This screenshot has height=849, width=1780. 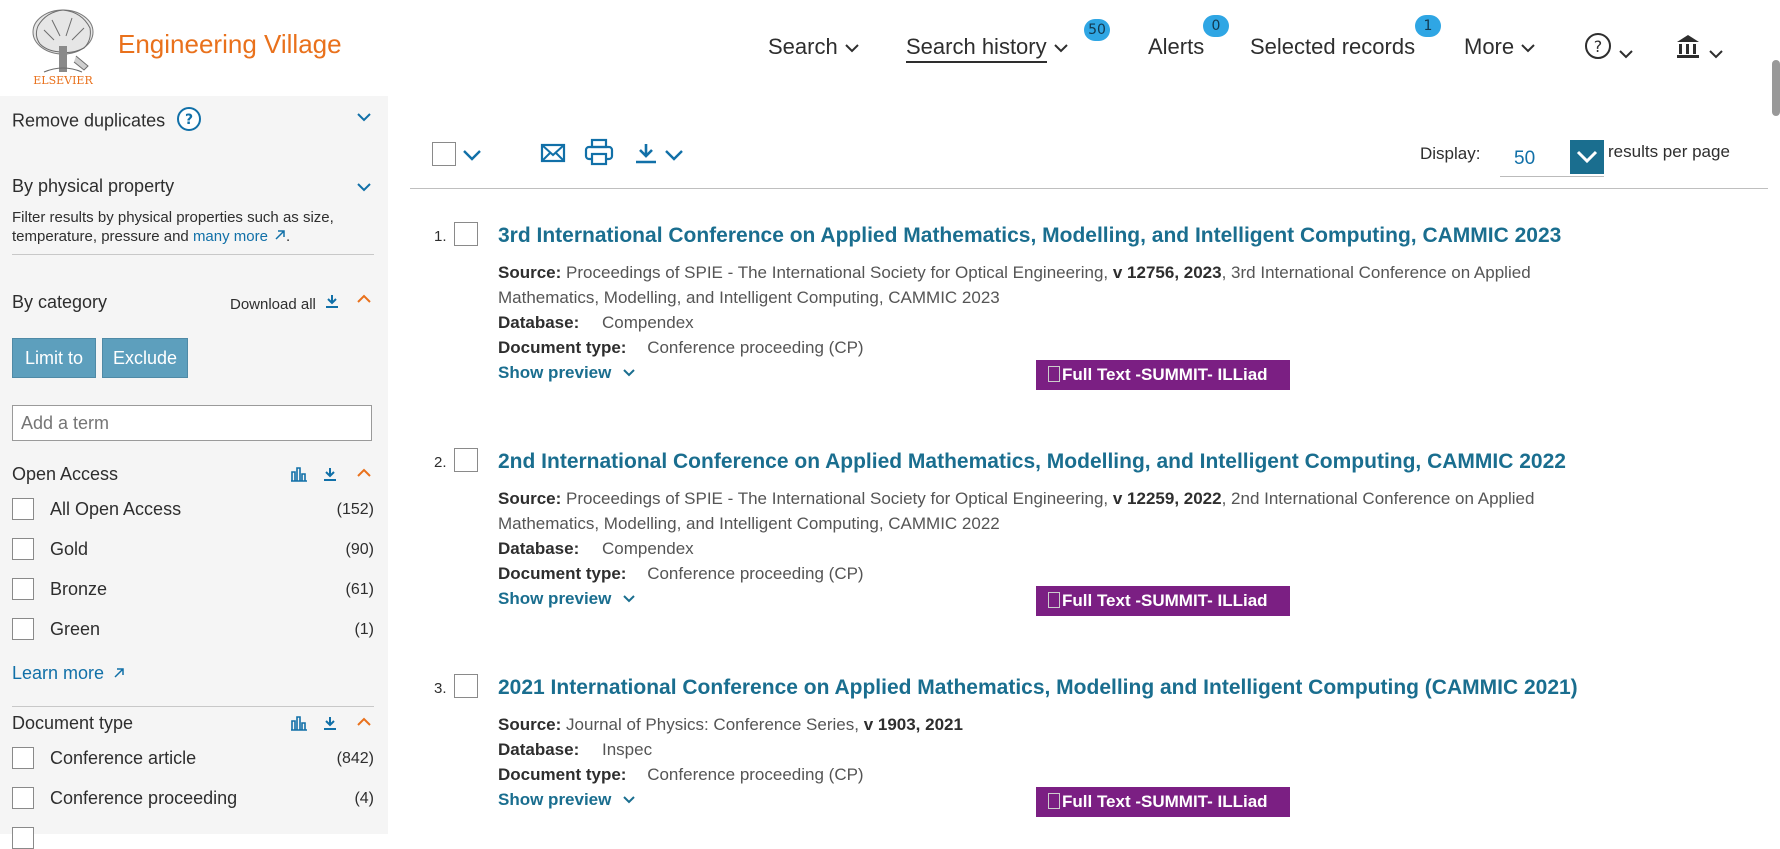 I want to click on open-access-bronze-checkbox, so click(x=23, y=589).